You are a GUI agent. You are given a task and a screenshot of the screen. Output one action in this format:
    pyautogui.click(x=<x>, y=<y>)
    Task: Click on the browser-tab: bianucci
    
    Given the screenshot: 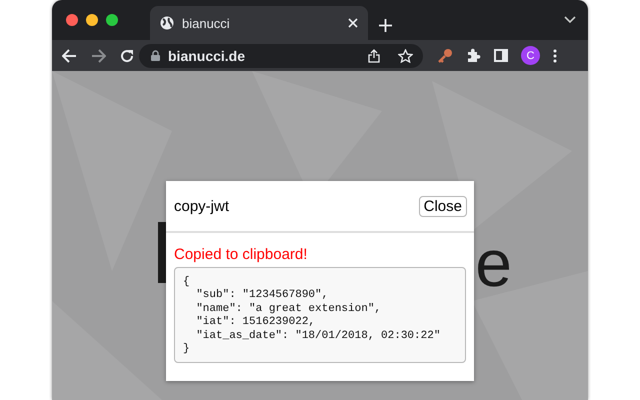 What is the action you would take?
    pyautogui.click(x=259, y=23)
    